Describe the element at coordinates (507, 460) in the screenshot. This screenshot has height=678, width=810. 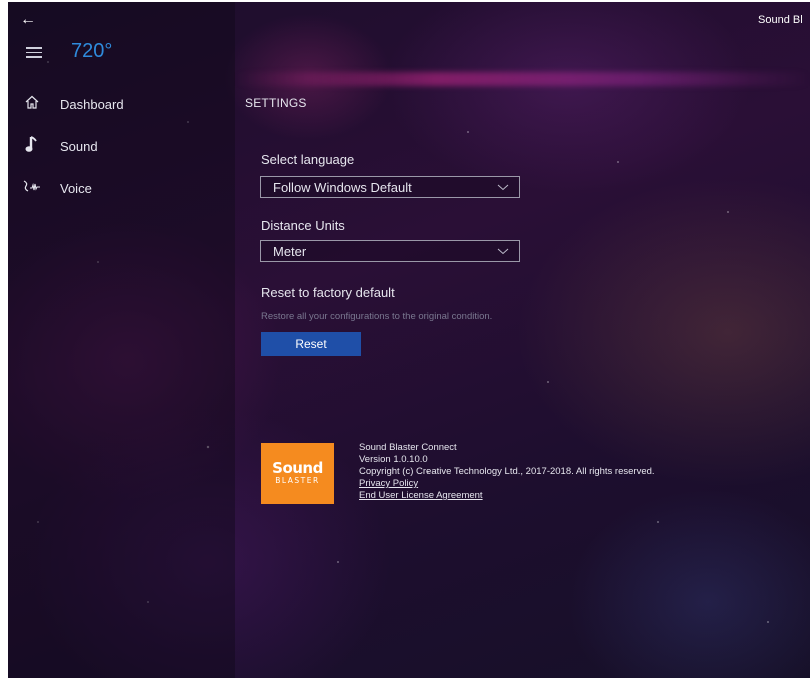
I see `app-version: Version 1.0.10.0` at that location.